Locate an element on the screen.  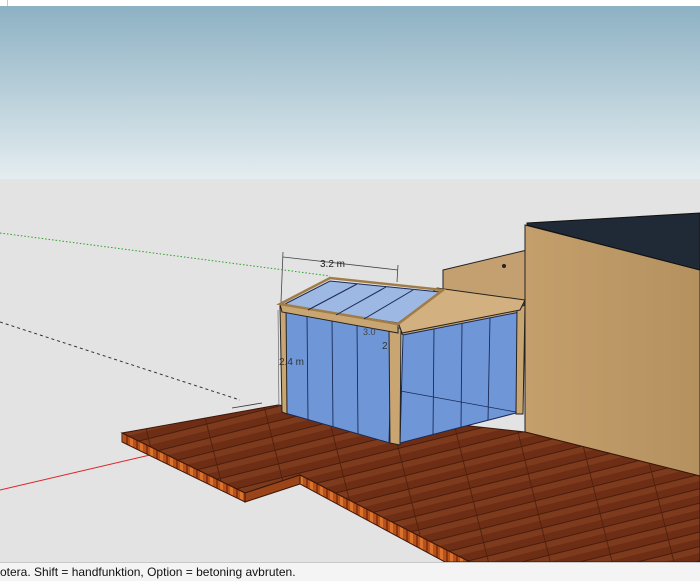
dimension-back-label: 3.0 is located at coordinates (369, 332).